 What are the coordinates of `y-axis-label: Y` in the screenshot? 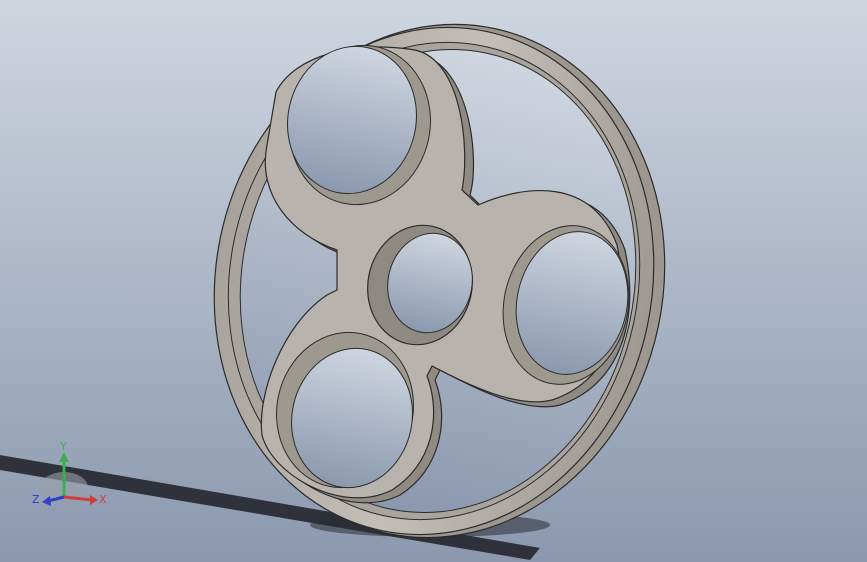 It's located at (63, 446).